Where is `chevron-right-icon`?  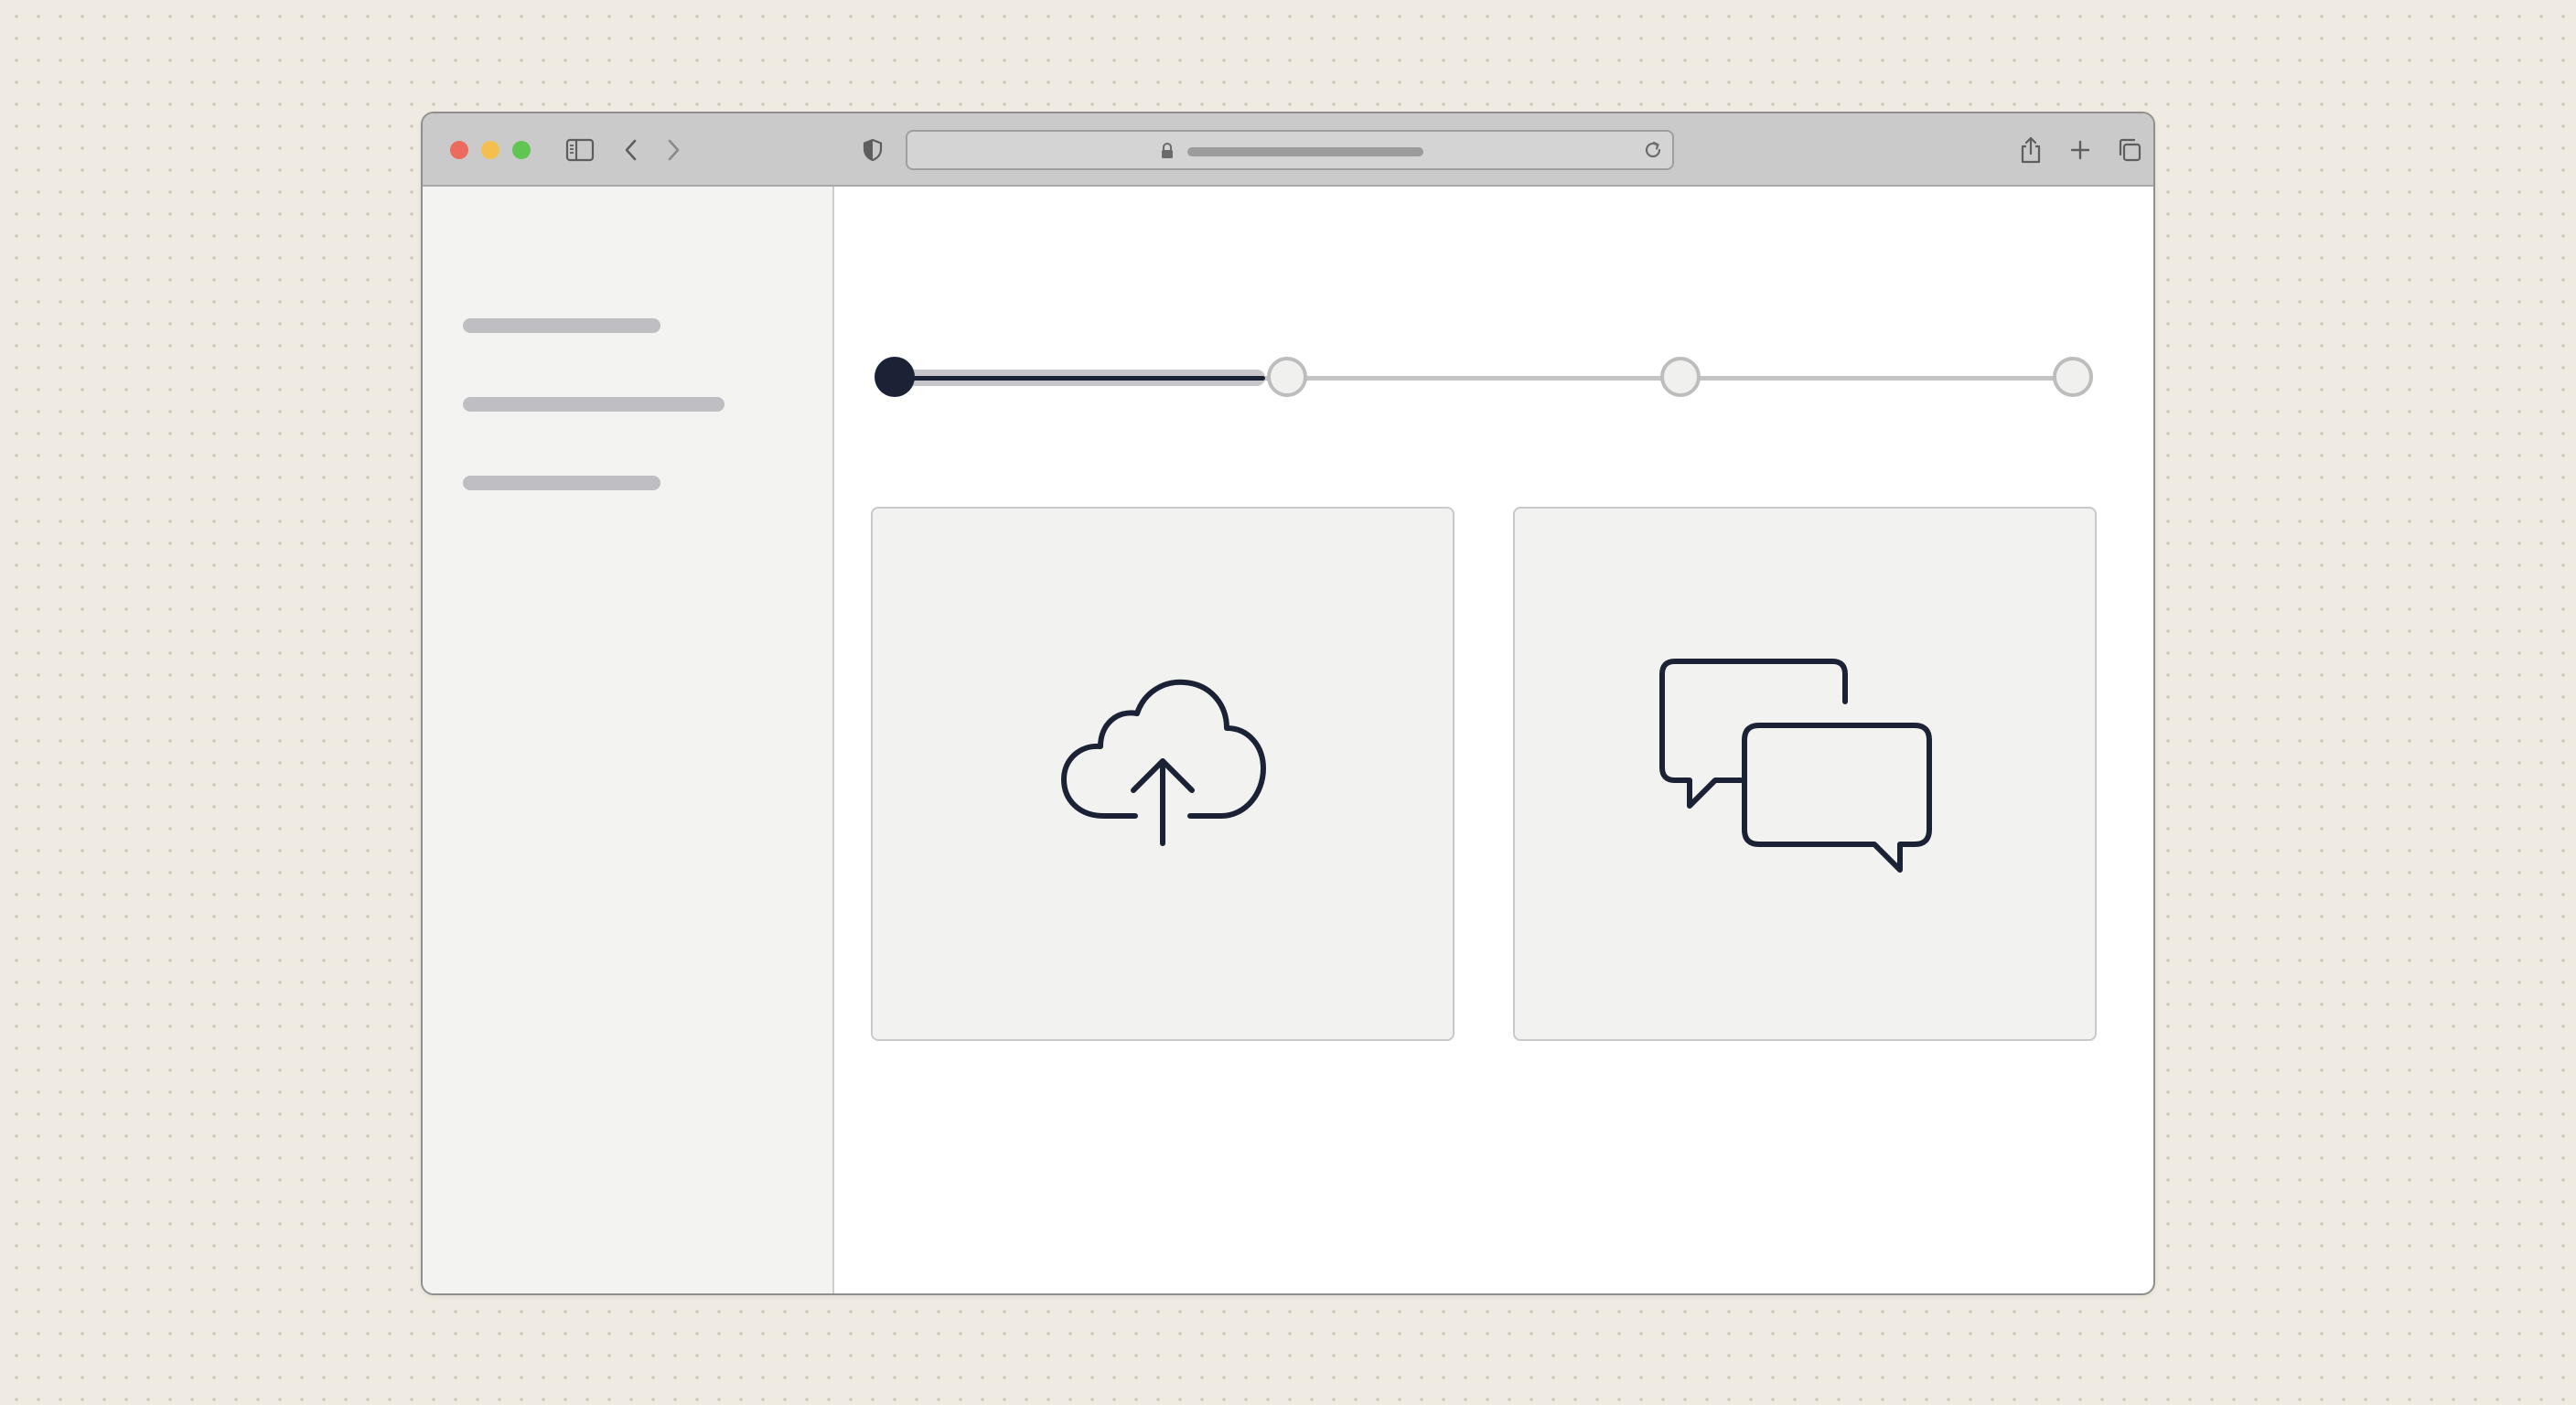 chevron-right-icon is located at coordinates (674, 150).